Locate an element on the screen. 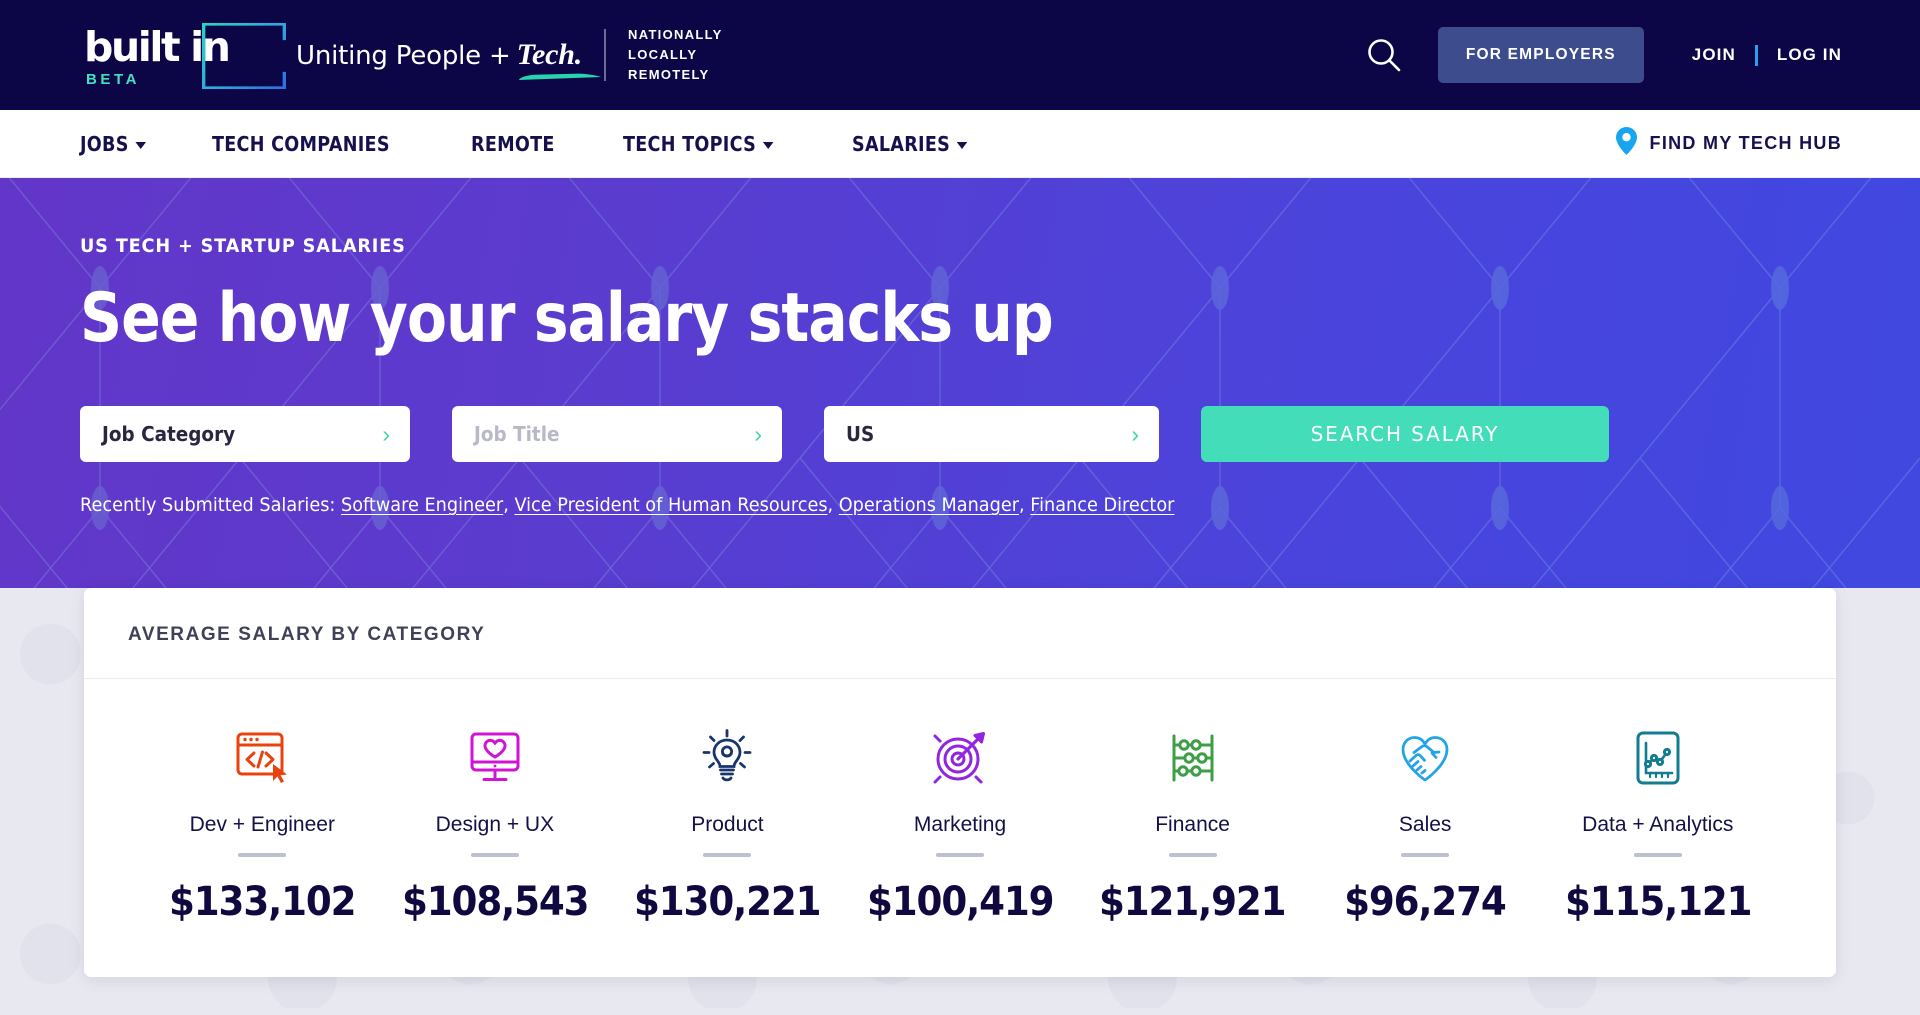  target-dart-icon is located at coordinates (960, 758).